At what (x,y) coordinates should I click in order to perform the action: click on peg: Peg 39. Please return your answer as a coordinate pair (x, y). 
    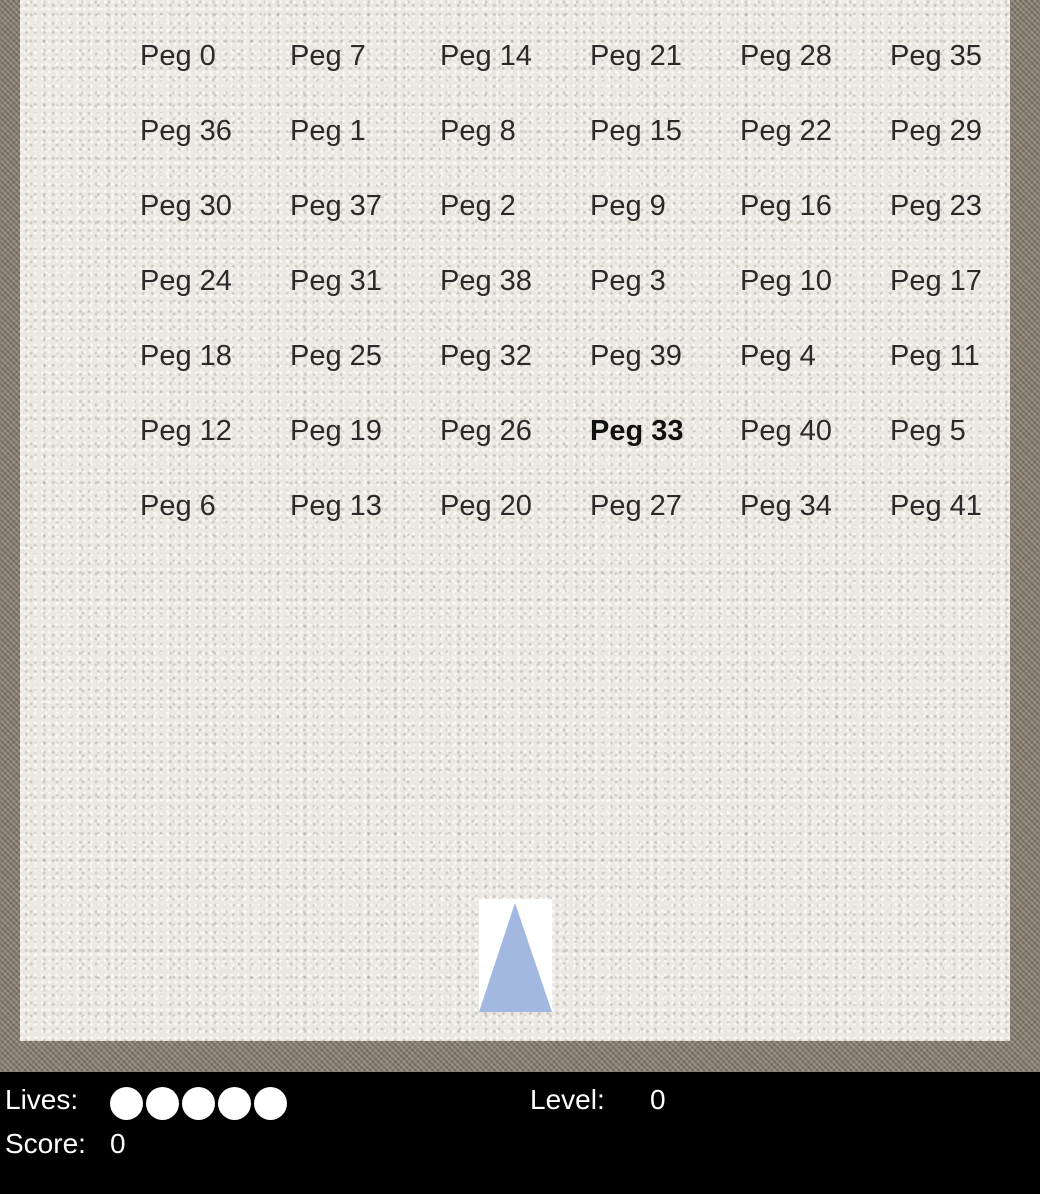
    Looking at the image, I should click on (665, 373).